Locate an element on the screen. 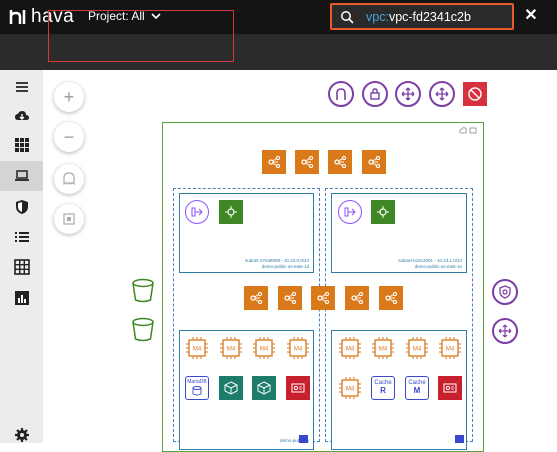 This screenshot has width=557, height=452. sidebar-item-apps is located at coordinates (21, 145).